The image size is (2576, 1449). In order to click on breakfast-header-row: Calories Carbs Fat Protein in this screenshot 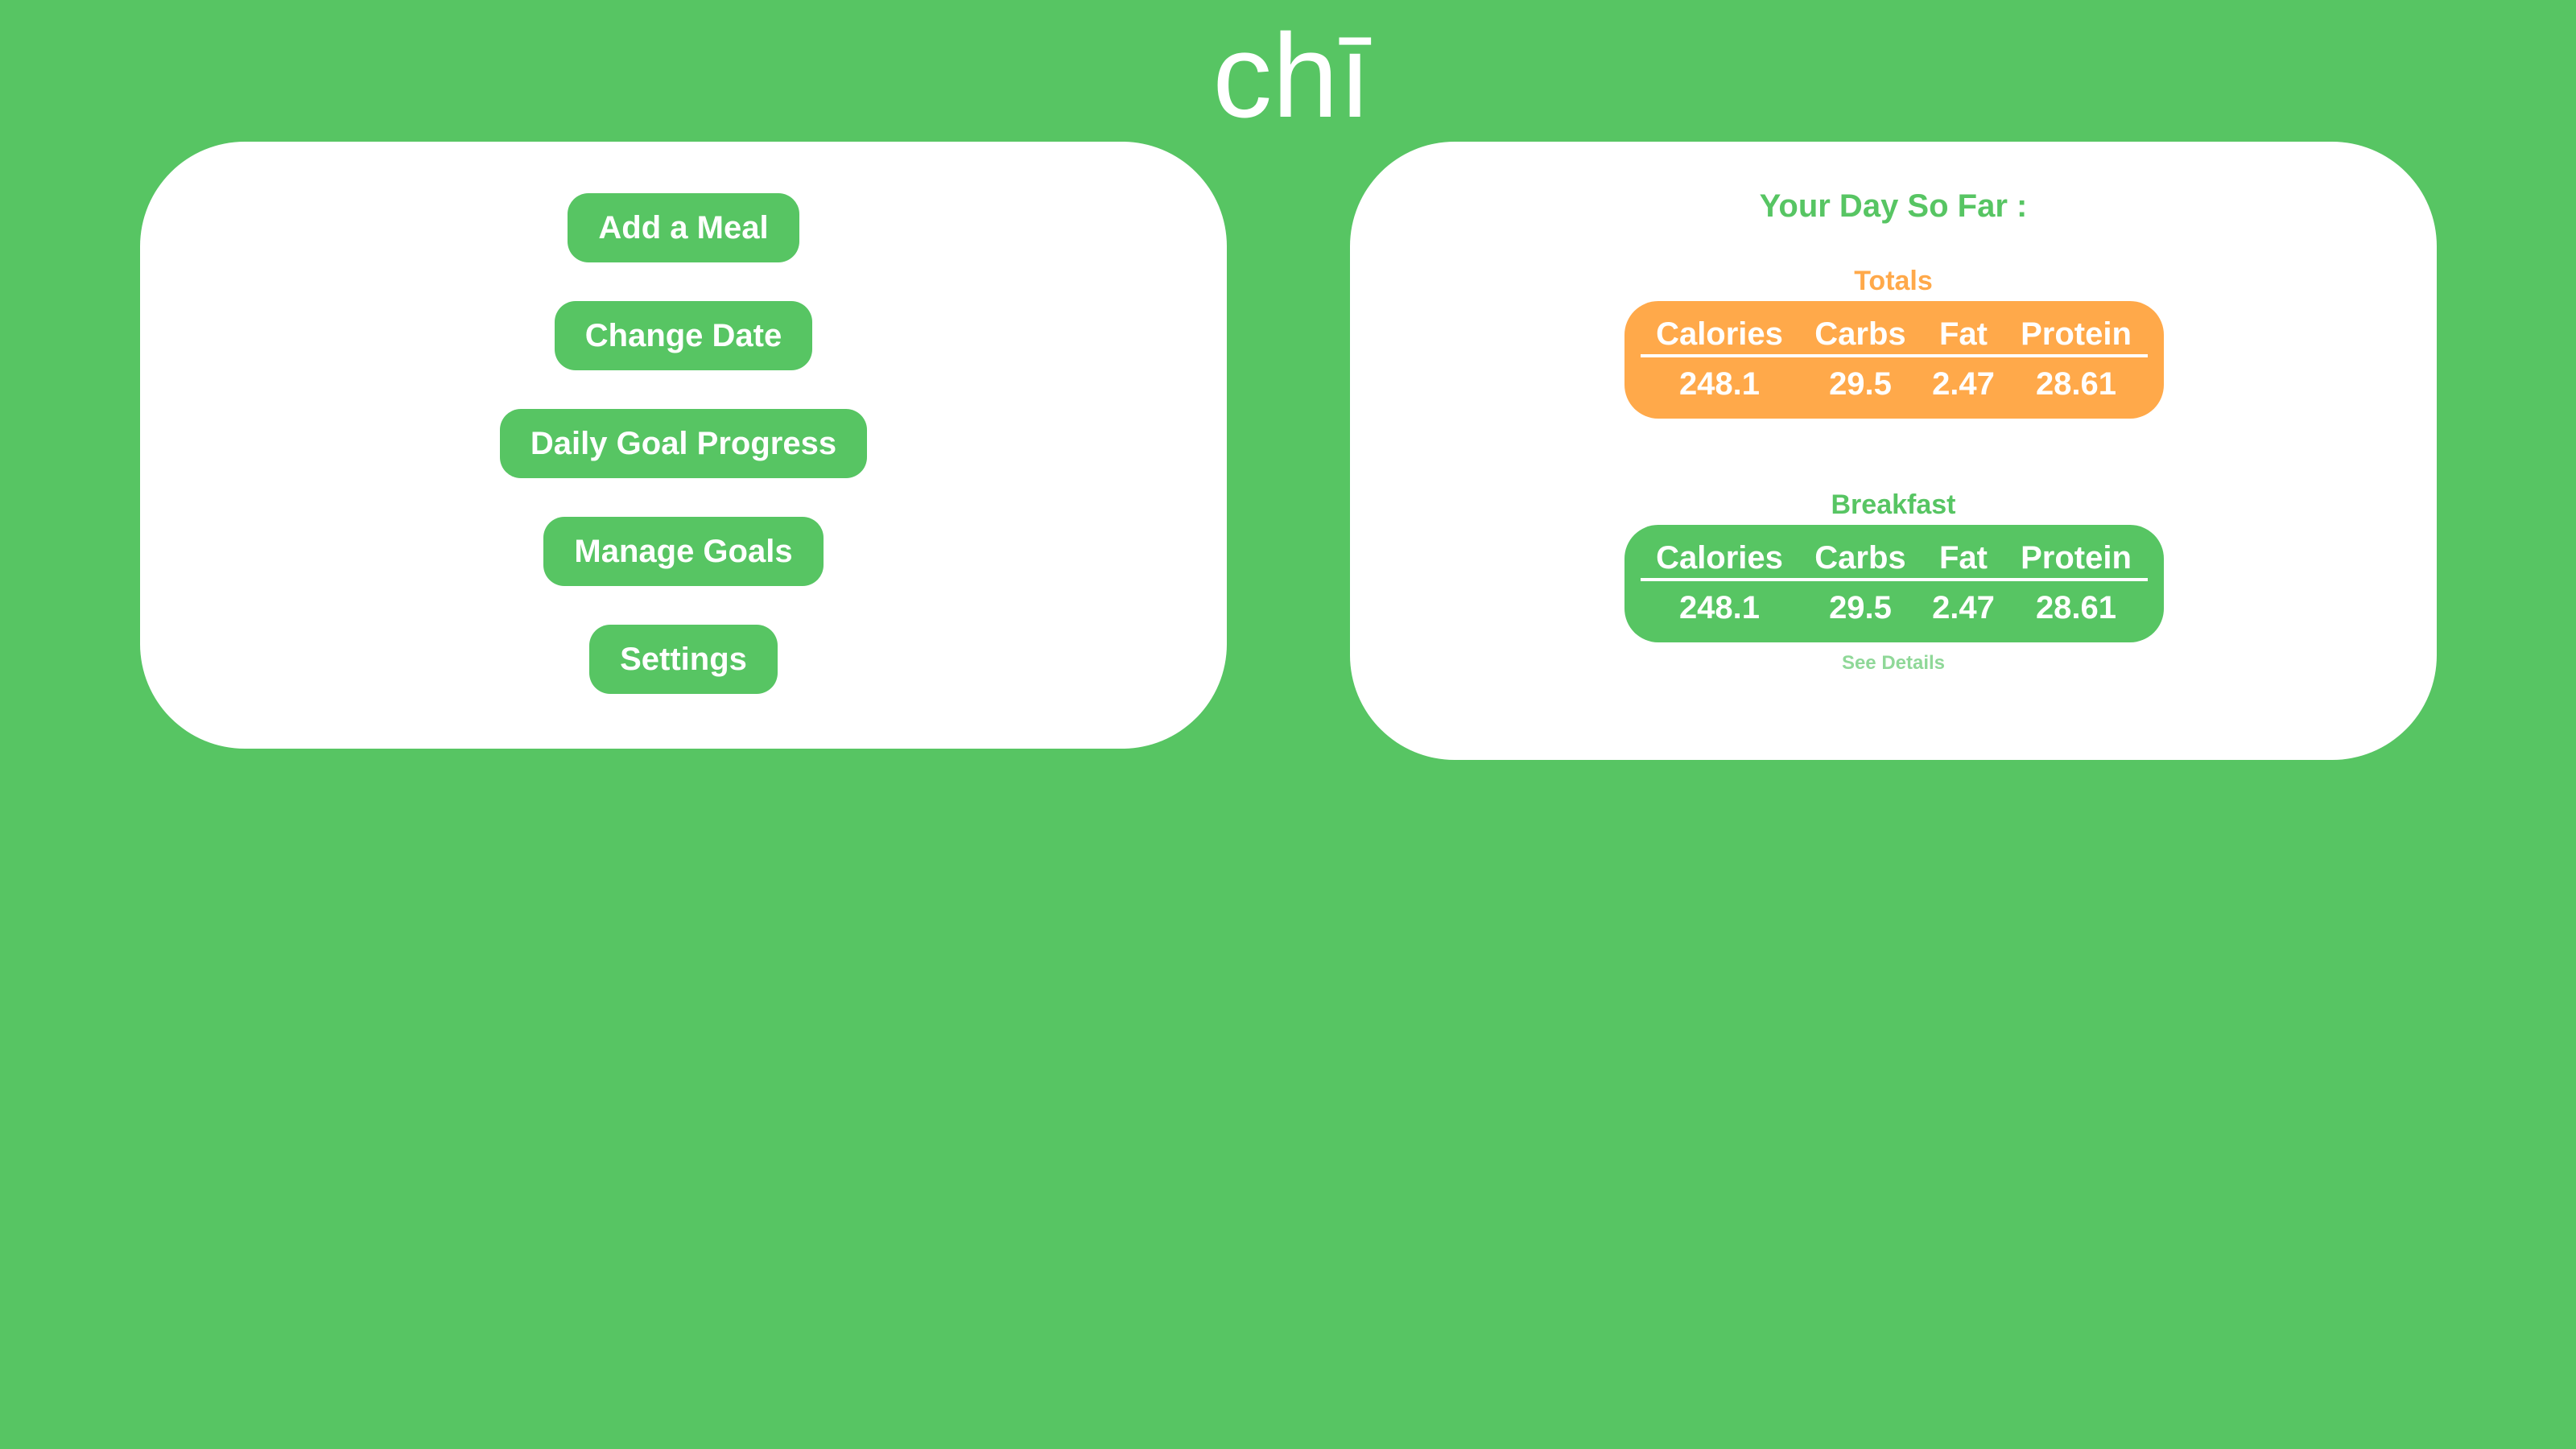, I will do `click(1894, 559)`.